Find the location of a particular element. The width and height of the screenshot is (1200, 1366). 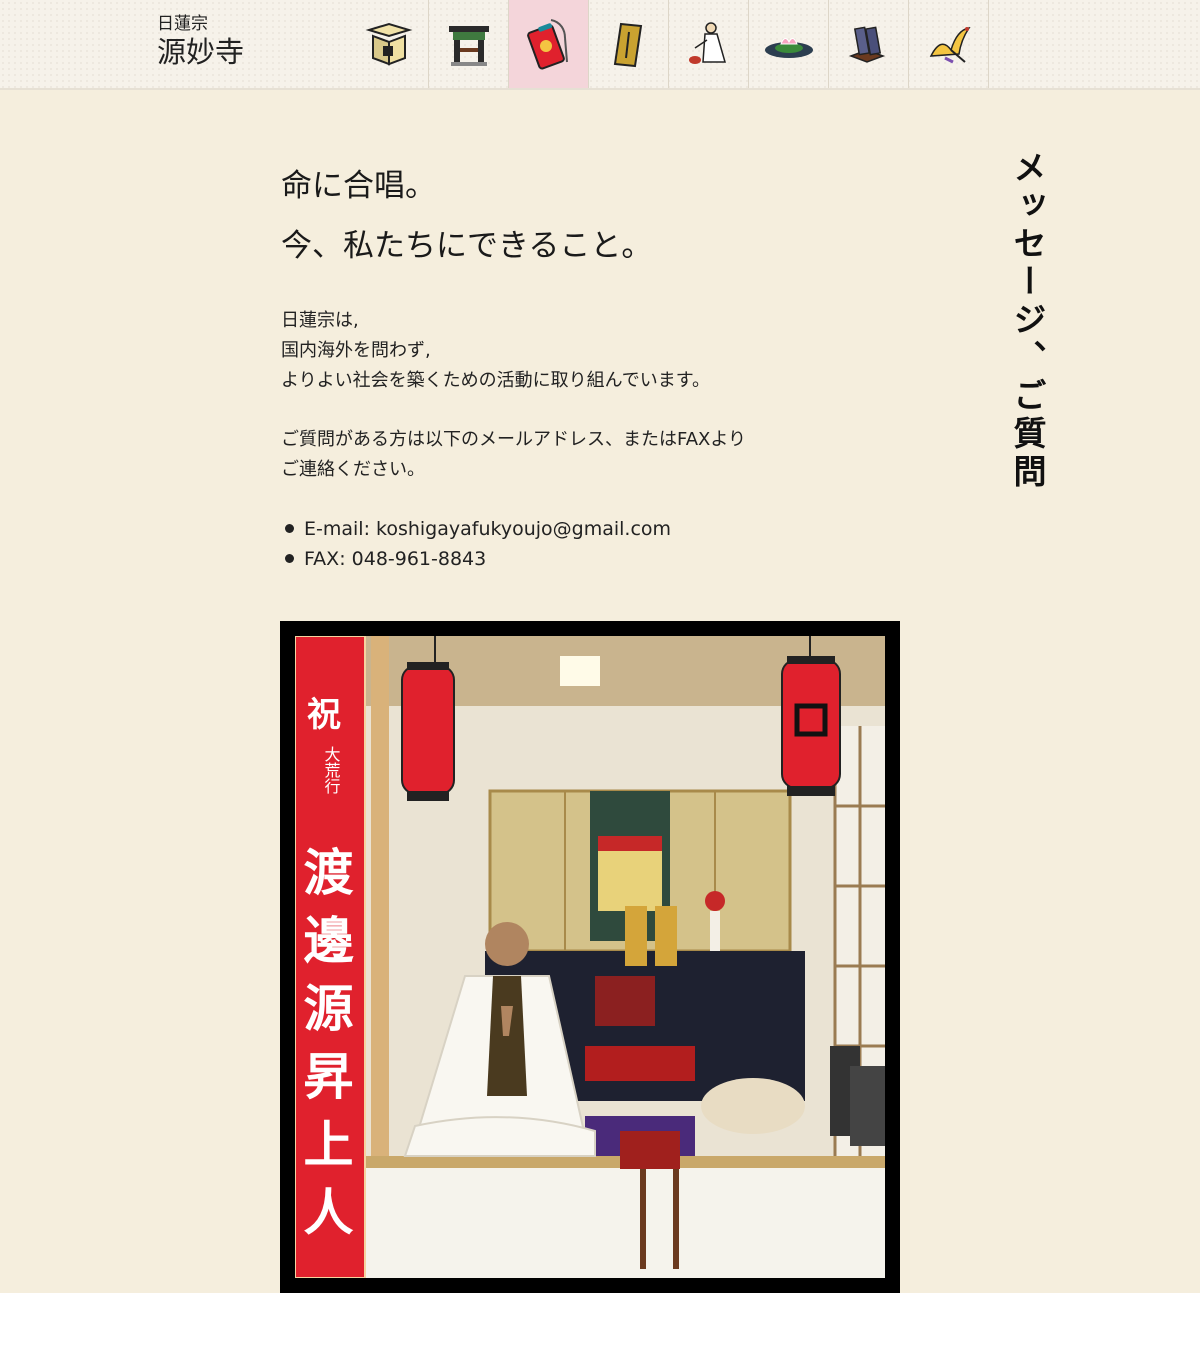

contact-email: E-mail: koshigayafukyoujo@gmail.com is located at coordinates (478, 529).